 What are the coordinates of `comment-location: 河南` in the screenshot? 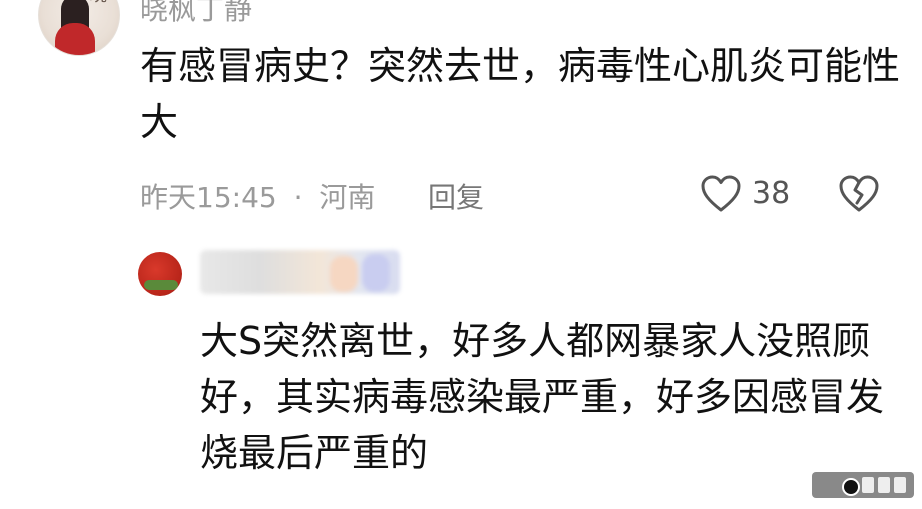 It's located at (347, 197).